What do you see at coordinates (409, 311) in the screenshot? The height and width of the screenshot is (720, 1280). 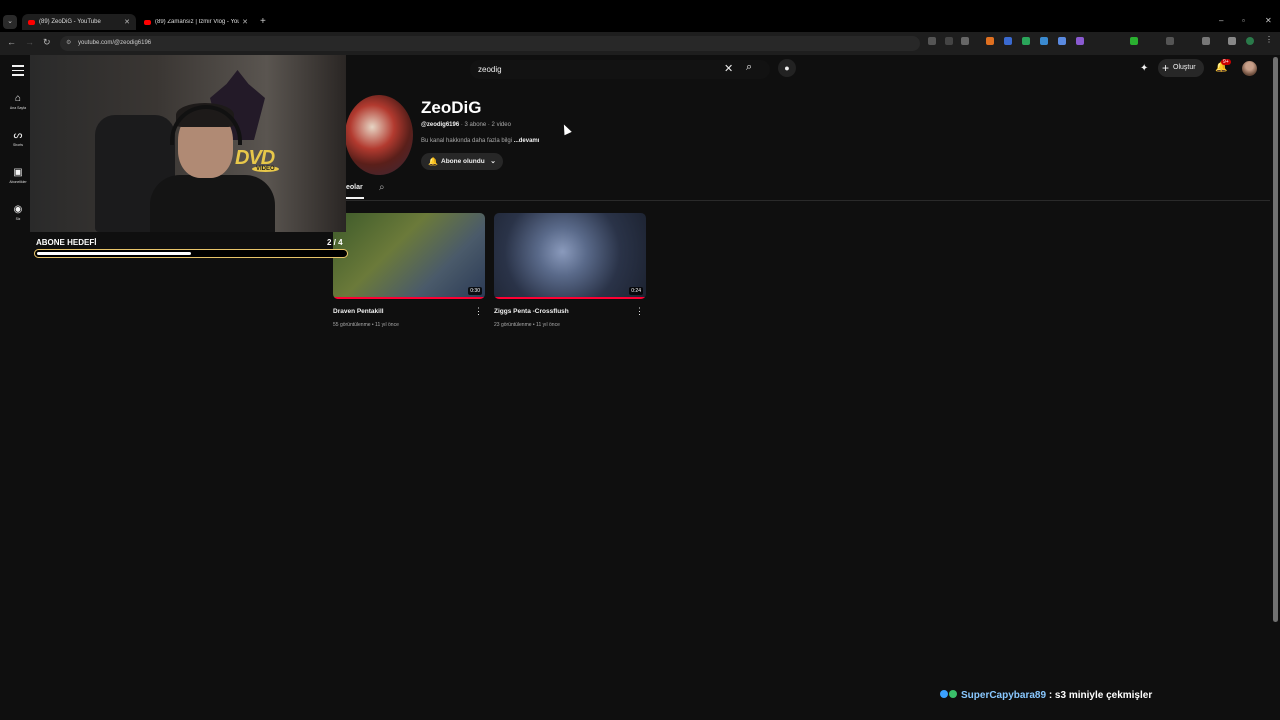 I see `video-title: Draven Pentakill` at bounding box center [409, 311].